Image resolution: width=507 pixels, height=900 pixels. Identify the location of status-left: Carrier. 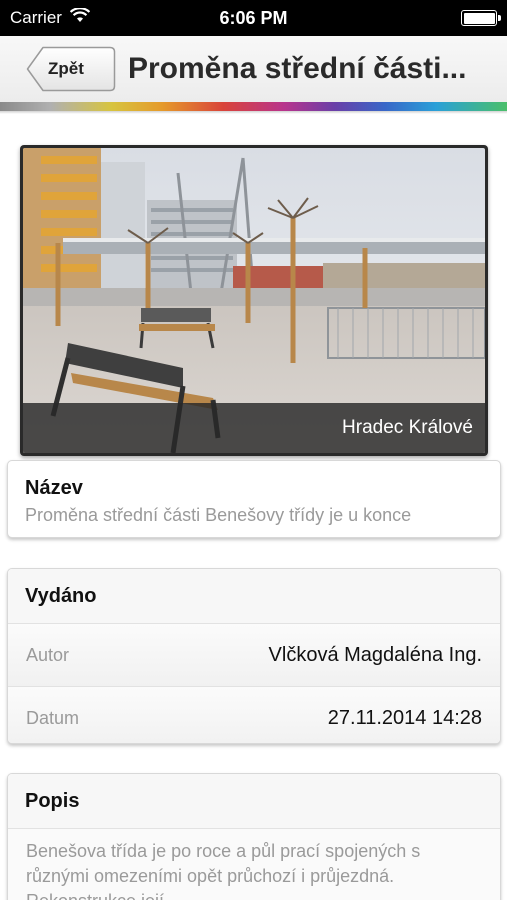
(50, 17).